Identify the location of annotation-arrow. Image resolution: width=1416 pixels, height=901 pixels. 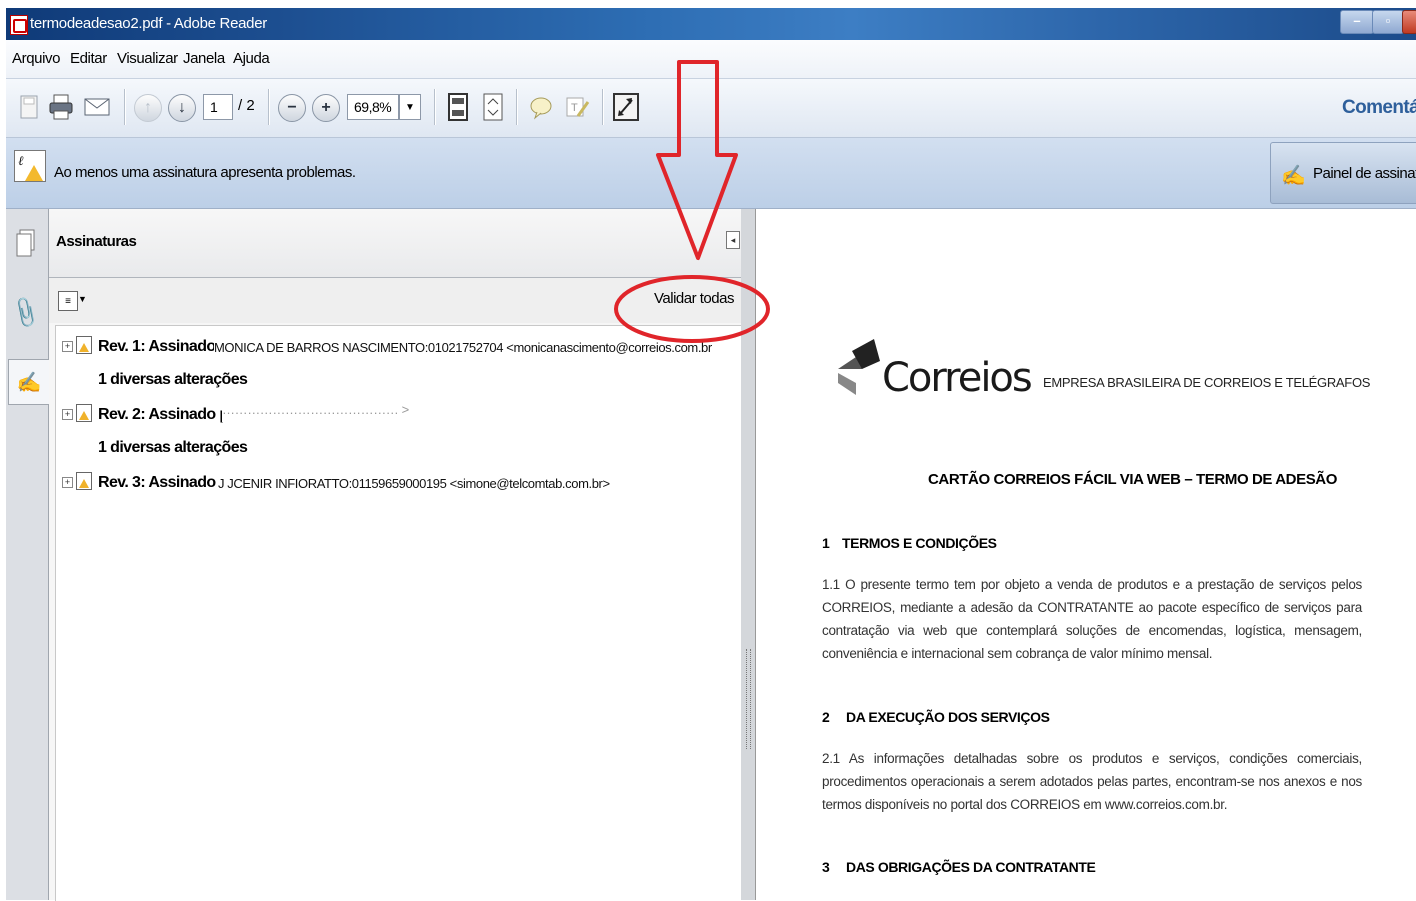
(697, 160).